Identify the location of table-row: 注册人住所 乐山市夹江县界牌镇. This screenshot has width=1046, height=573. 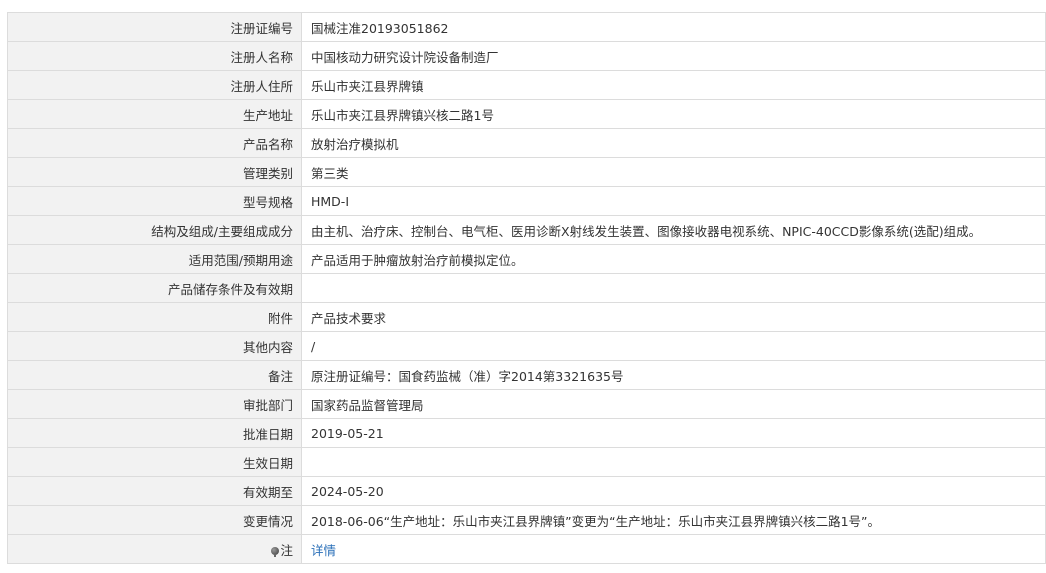
(526, 85).